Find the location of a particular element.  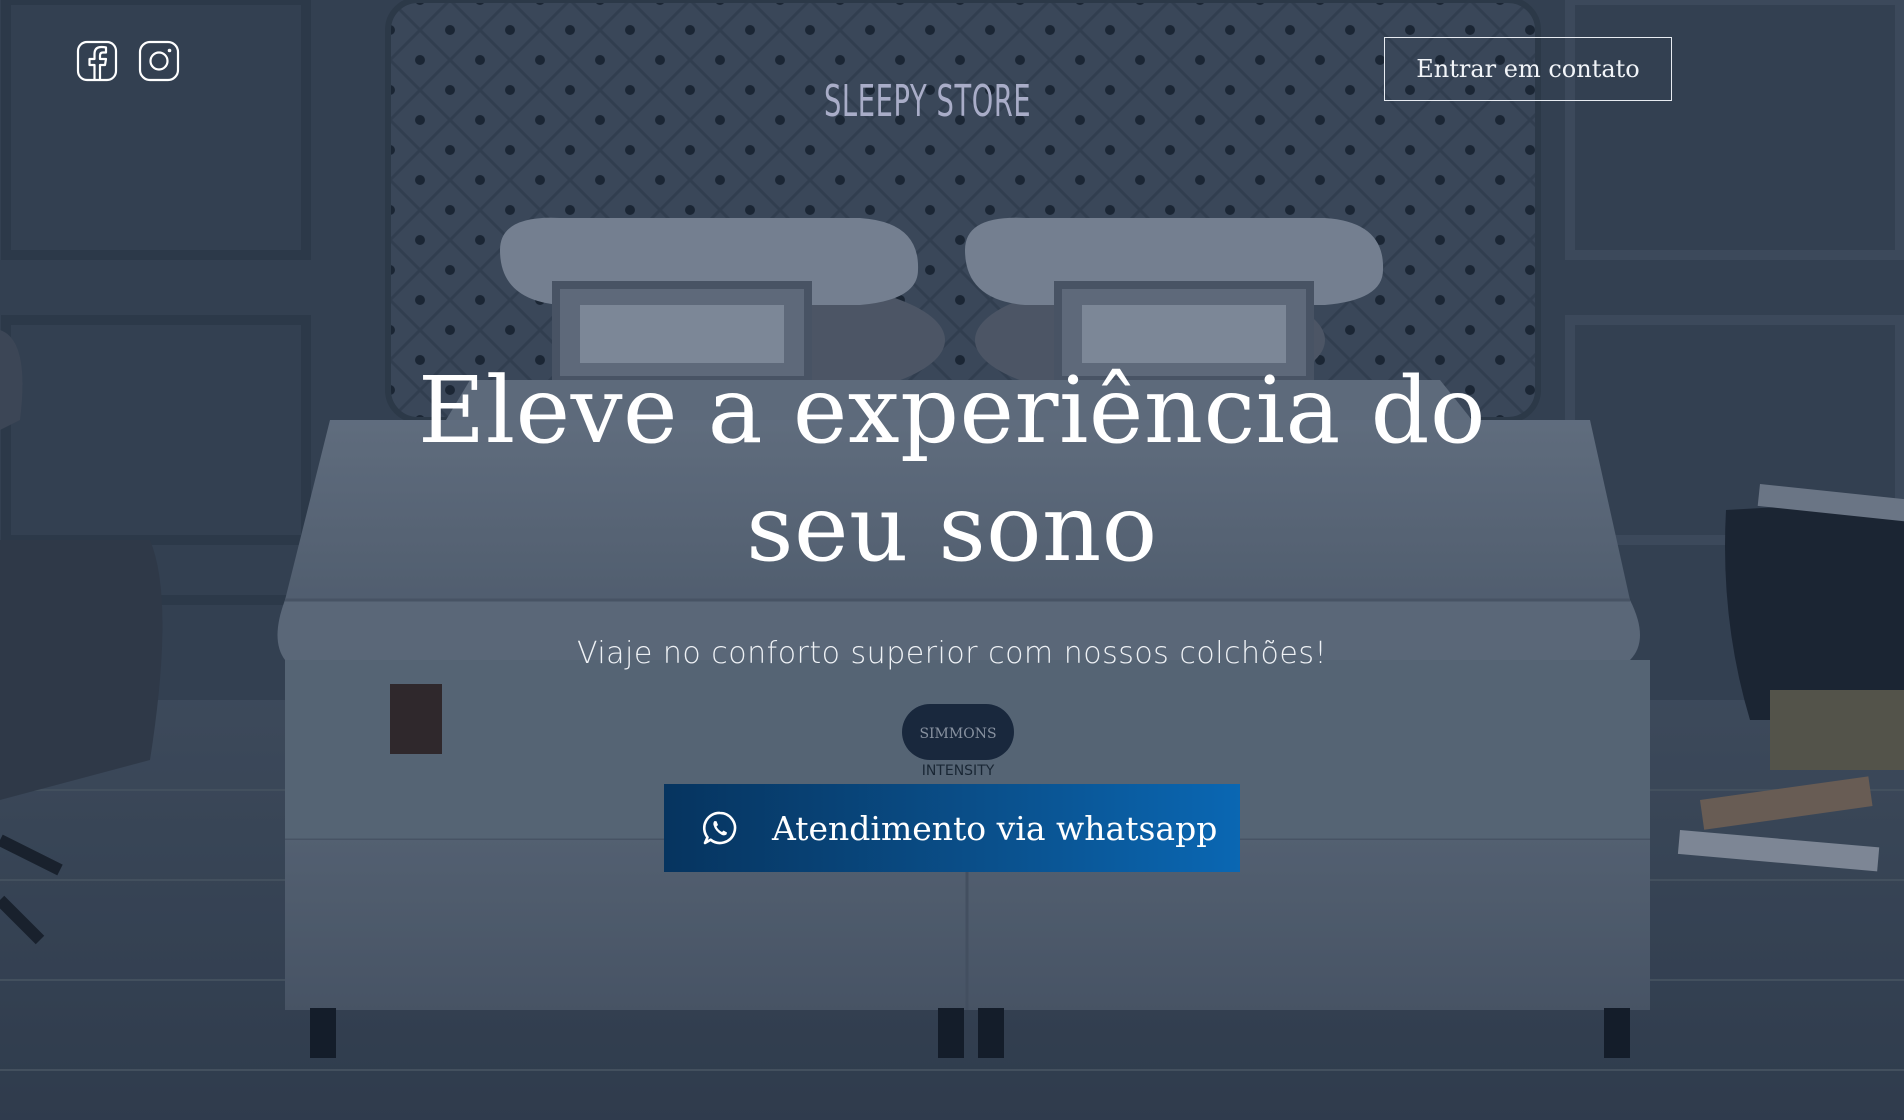

contact-button-label: Entrar em contato is located at coordinates (1528, 69).